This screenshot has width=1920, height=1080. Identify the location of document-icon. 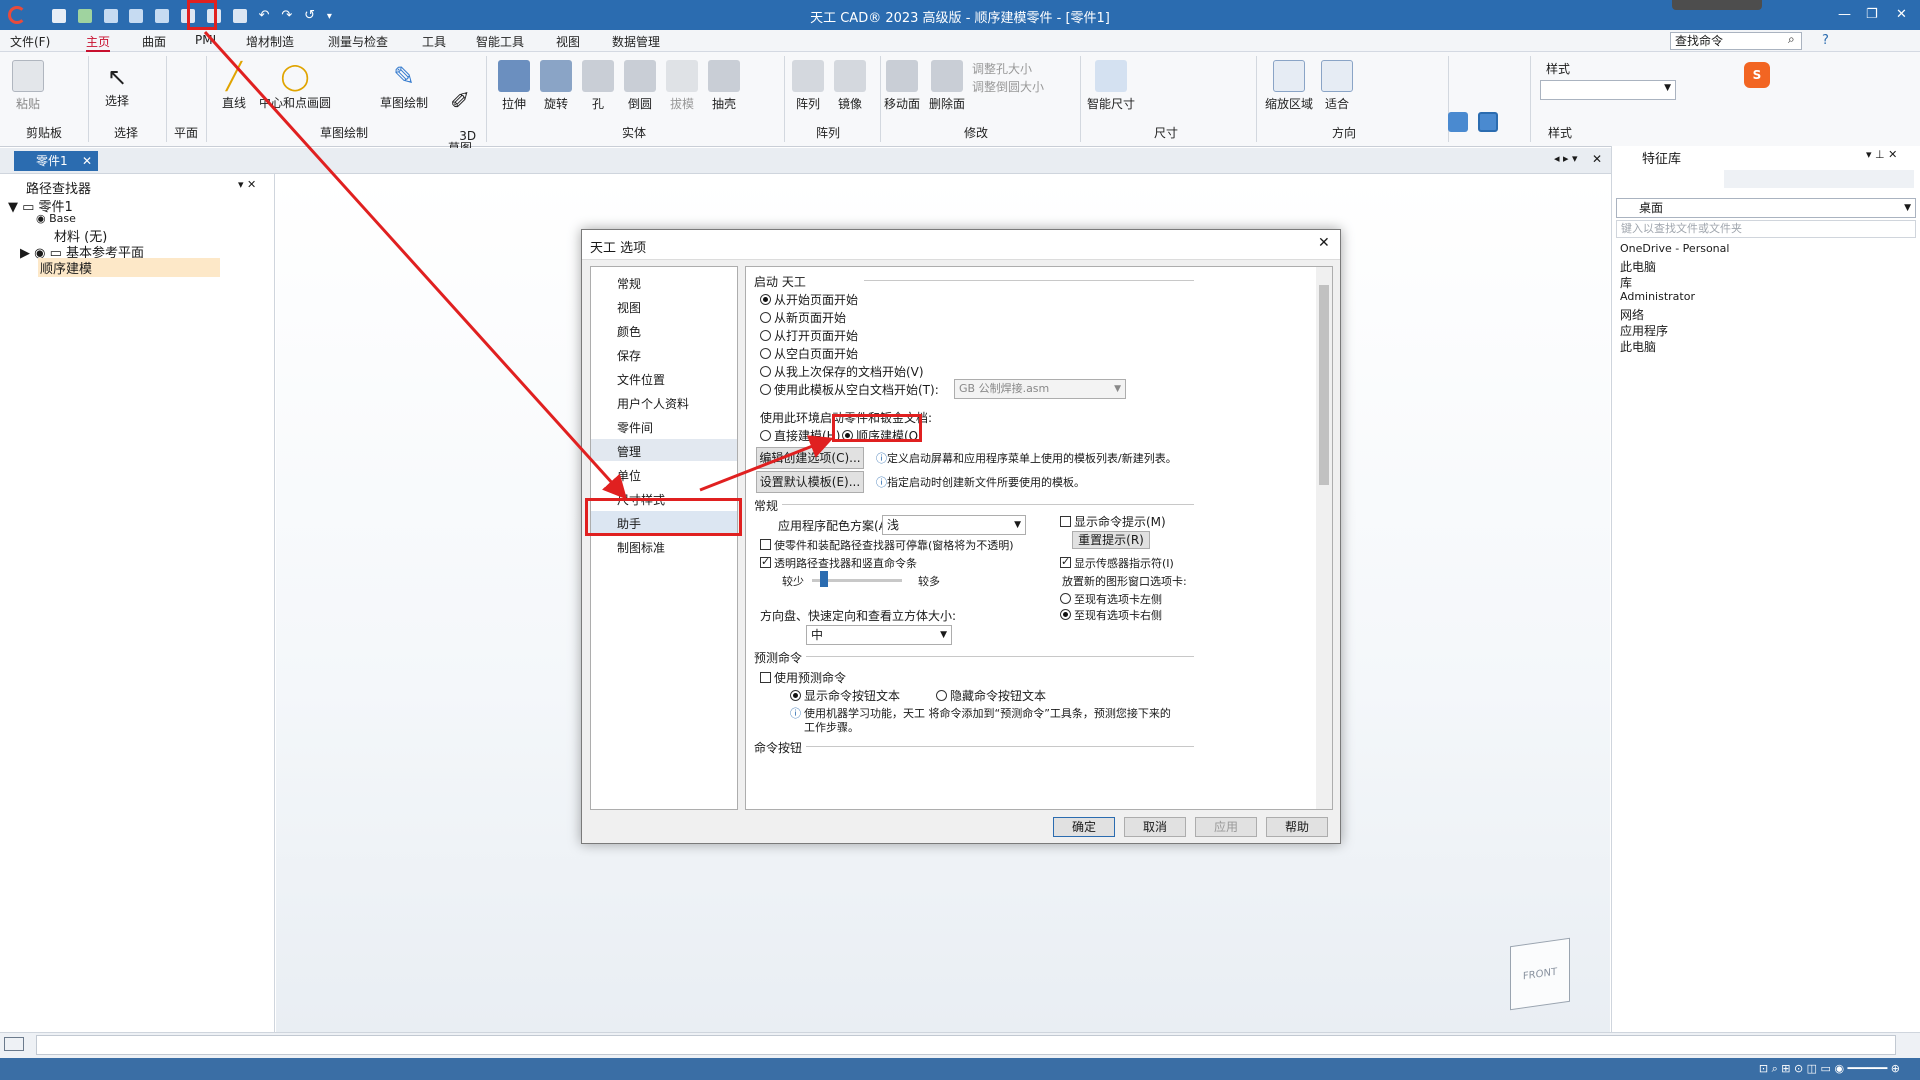
(239, 15).